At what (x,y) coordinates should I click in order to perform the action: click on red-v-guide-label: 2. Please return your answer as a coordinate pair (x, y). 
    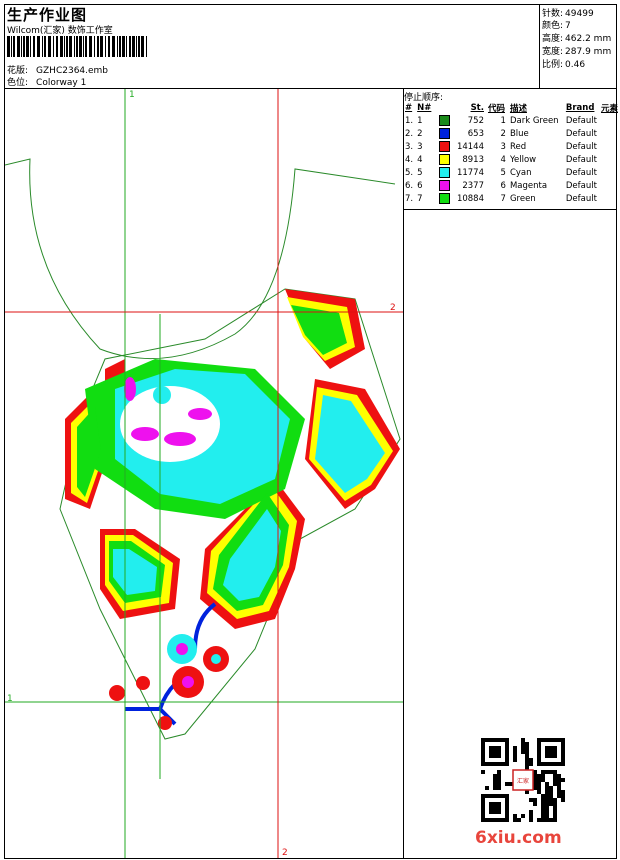
    Looking at the image, I should click on (285, 853).